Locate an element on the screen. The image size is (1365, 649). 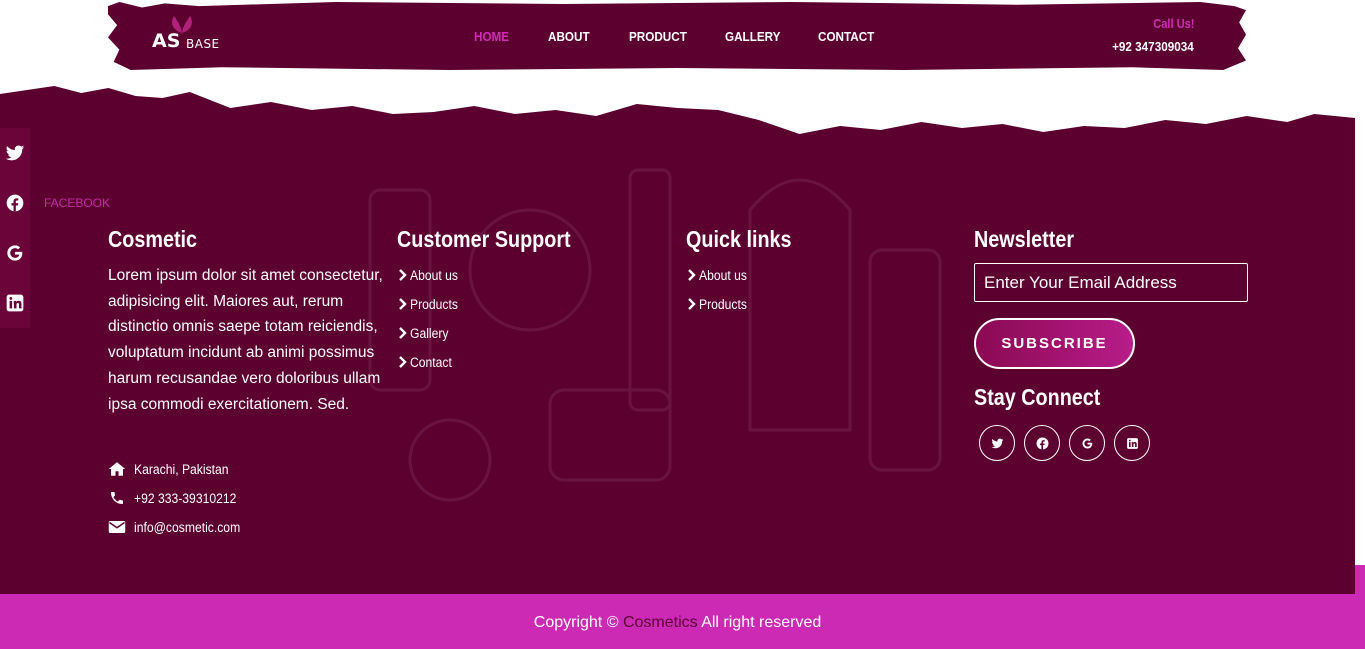
email-text: info@cosmetic.com is located at coordinates (187, 527).